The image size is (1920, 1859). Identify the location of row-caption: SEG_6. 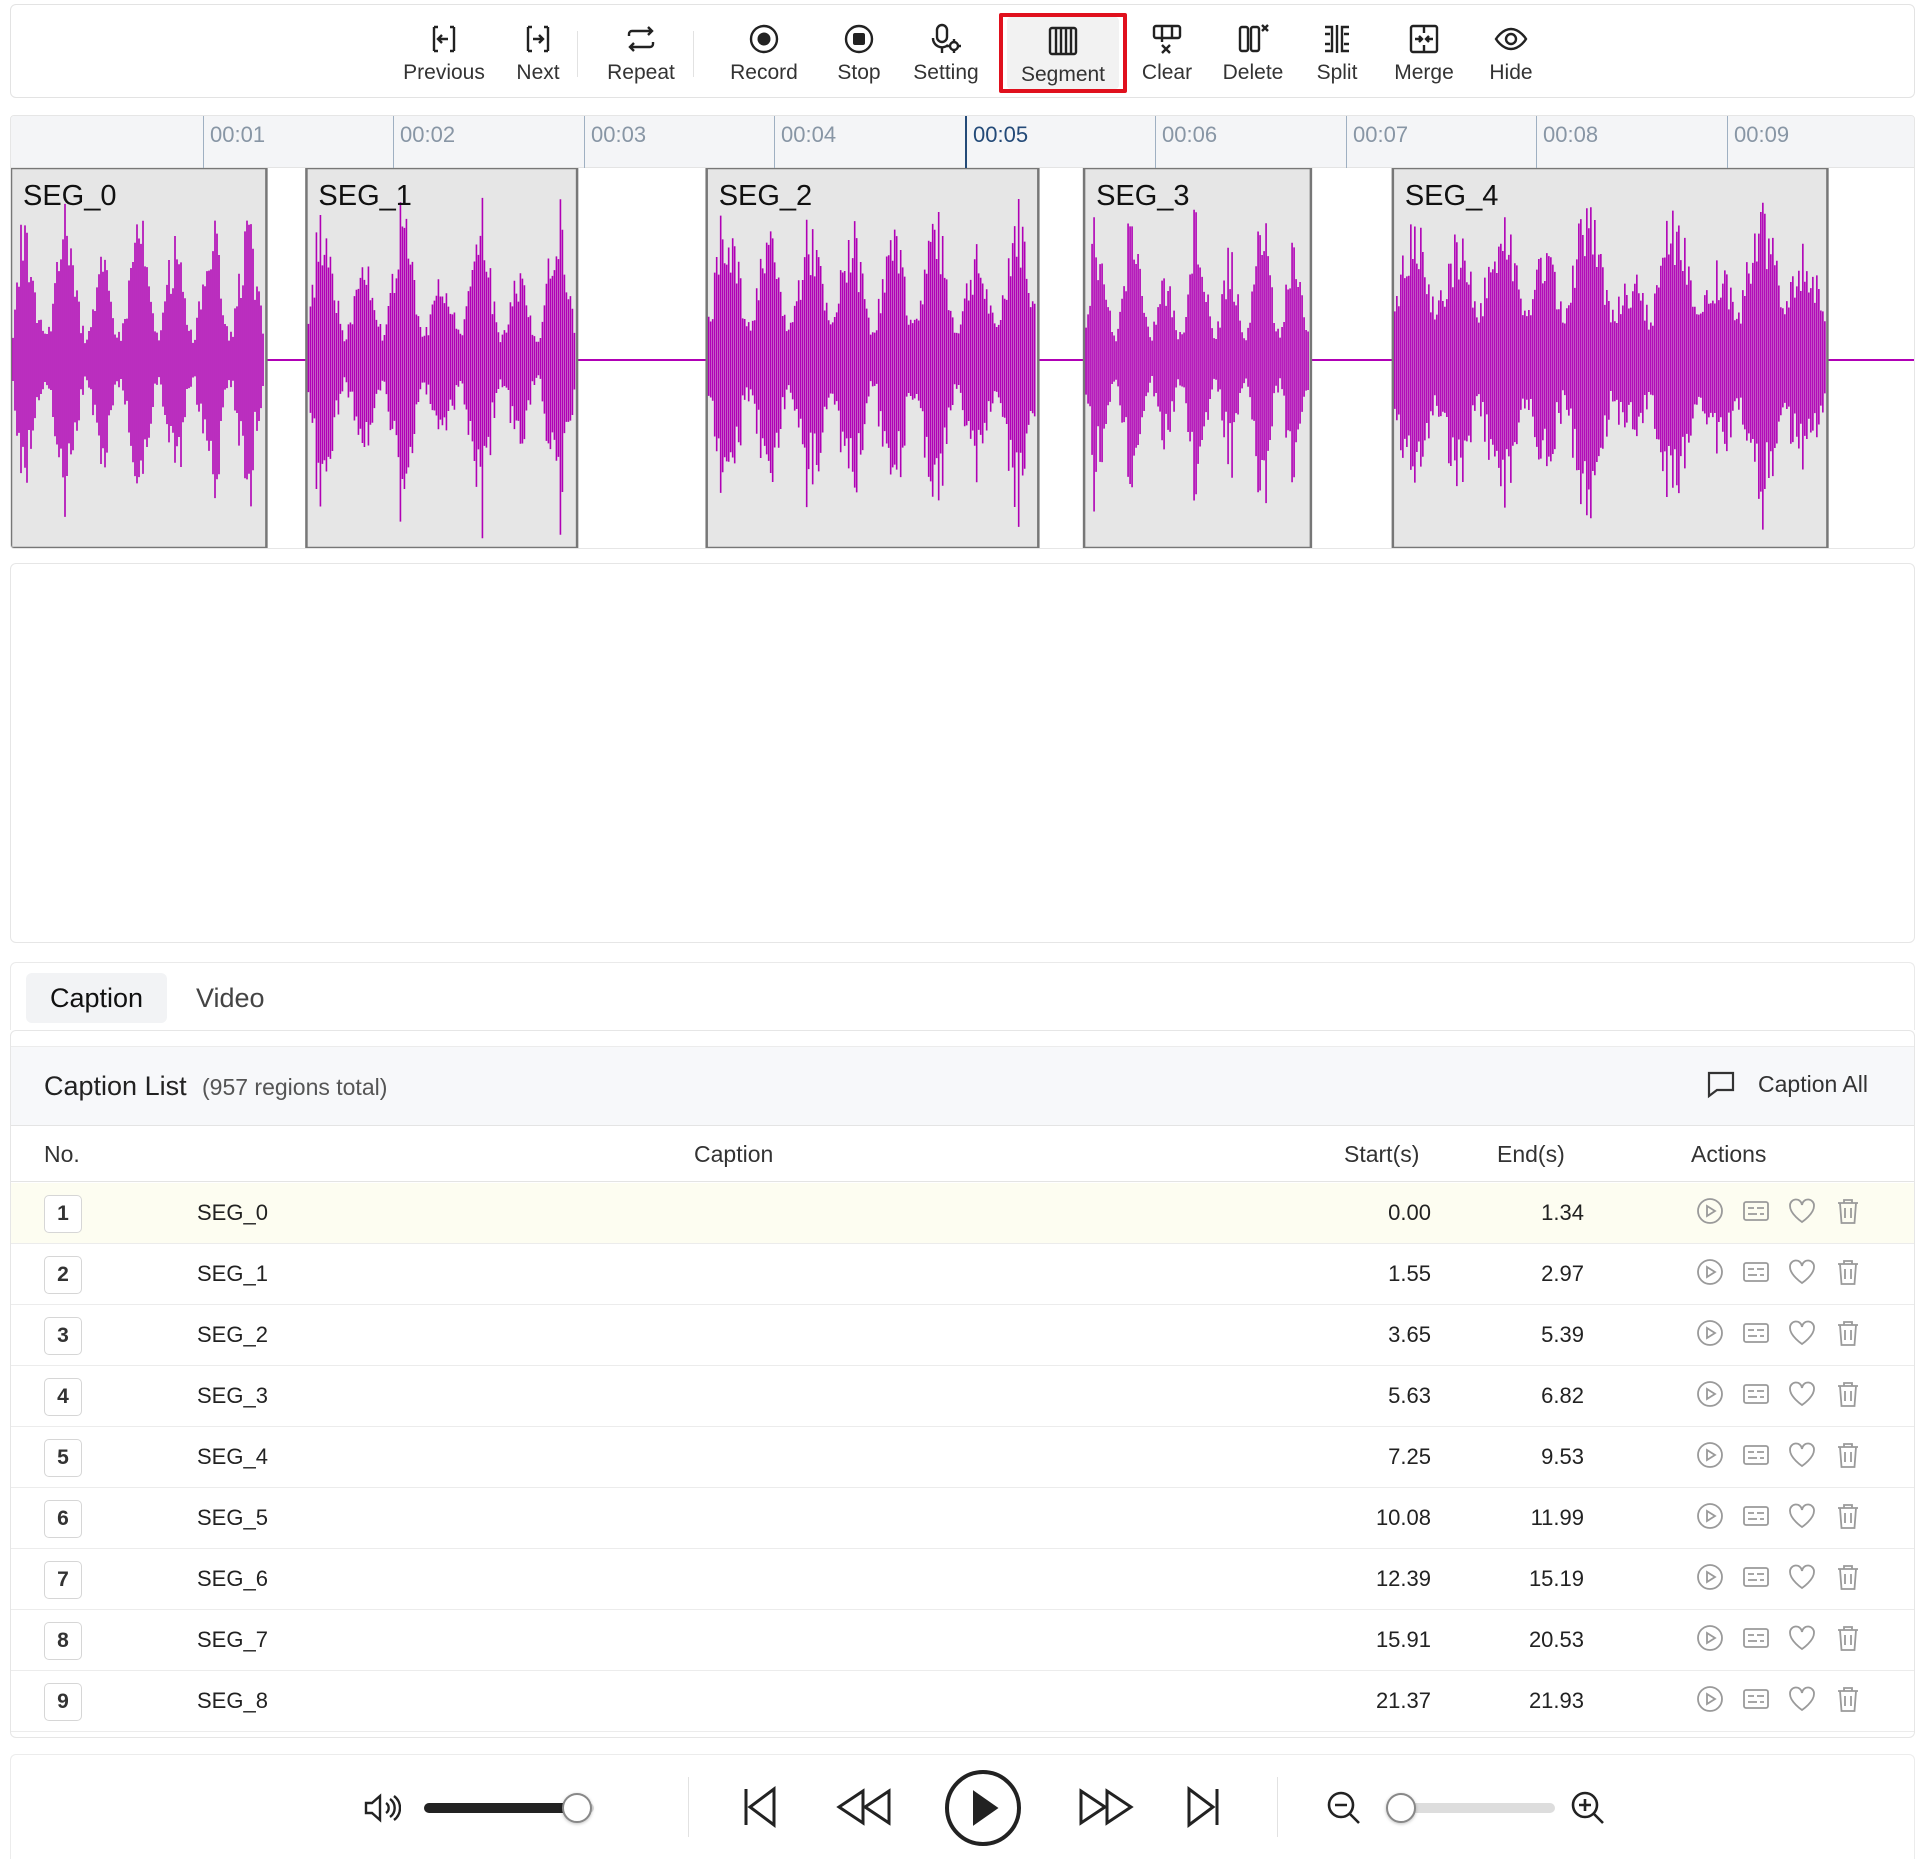
(232, 1579).